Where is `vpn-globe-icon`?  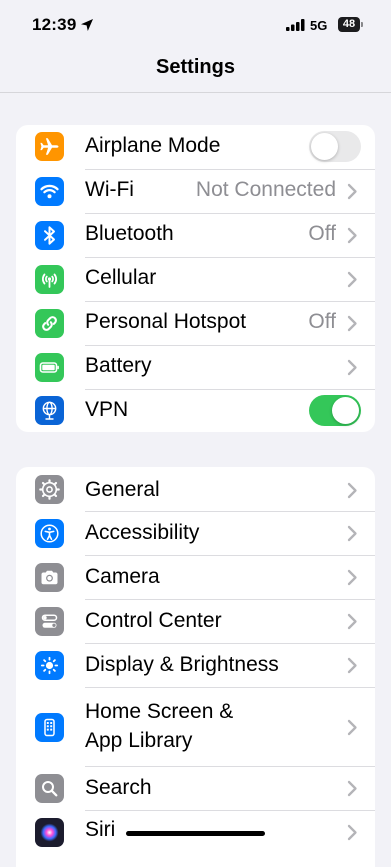
vpn-globe-icon is located at coordinates (49, 410).